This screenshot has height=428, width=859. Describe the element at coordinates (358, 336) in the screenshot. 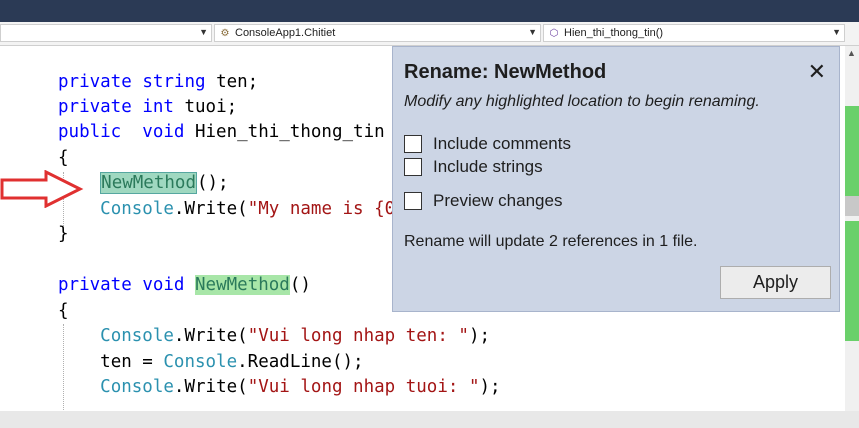

I see `string-literal: "Vui long nhap ten: "` at that location.